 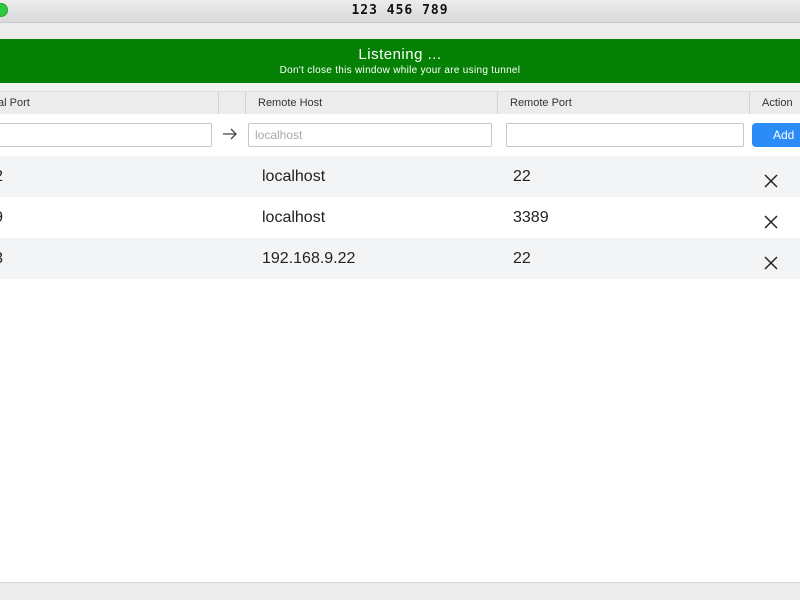 What do you see at coordinates (309, 258) in the screenshot?
I see `remote-host-cell: 192.168.9.22` at bounding box center [309, 258].